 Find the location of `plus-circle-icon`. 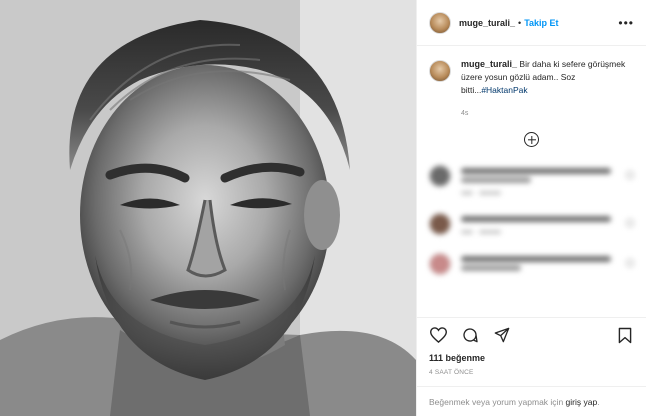

plus-circle-icon is located at coordinates (531, 139).